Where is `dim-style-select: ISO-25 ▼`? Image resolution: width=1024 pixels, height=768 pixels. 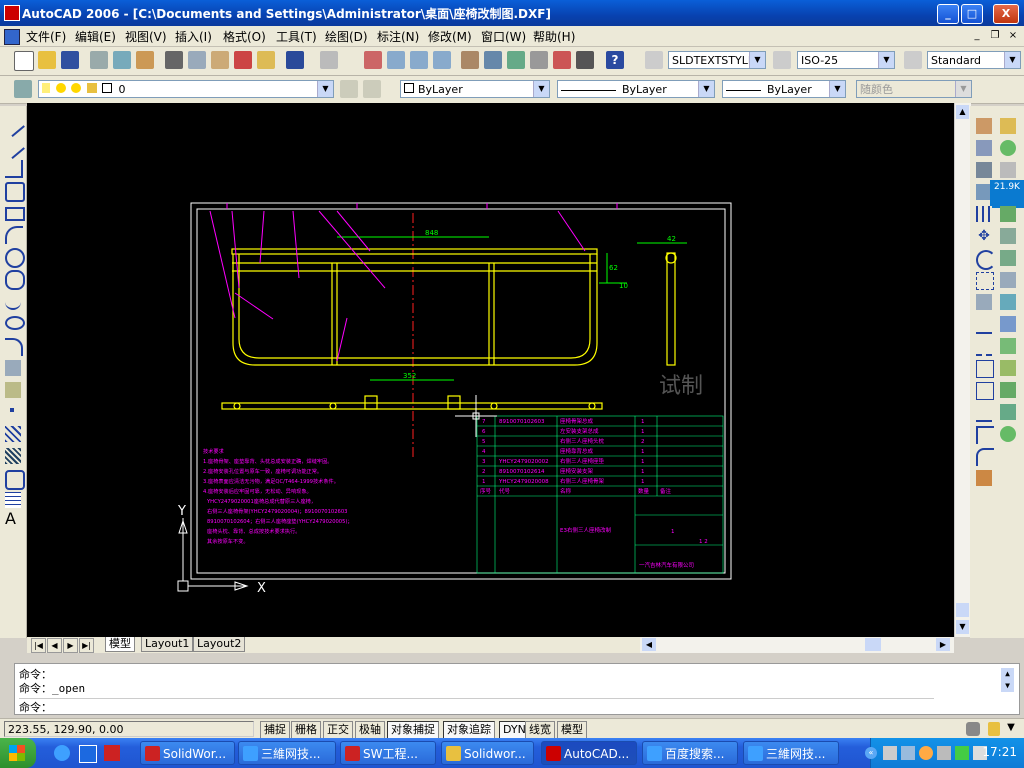 dim-style-select: ISO-25 ▼ is located at coordinates (846, 60).